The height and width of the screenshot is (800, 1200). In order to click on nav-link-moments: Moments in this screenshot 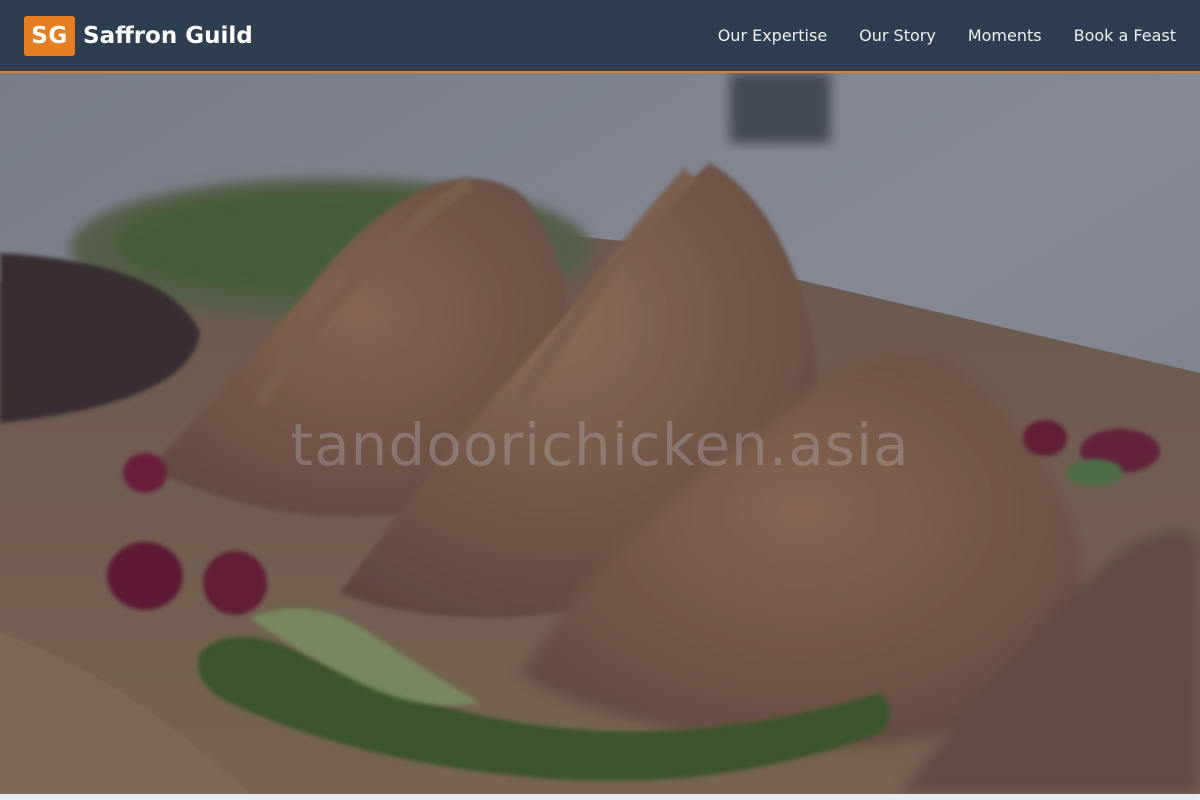, I will do `click(1005, 35)`.